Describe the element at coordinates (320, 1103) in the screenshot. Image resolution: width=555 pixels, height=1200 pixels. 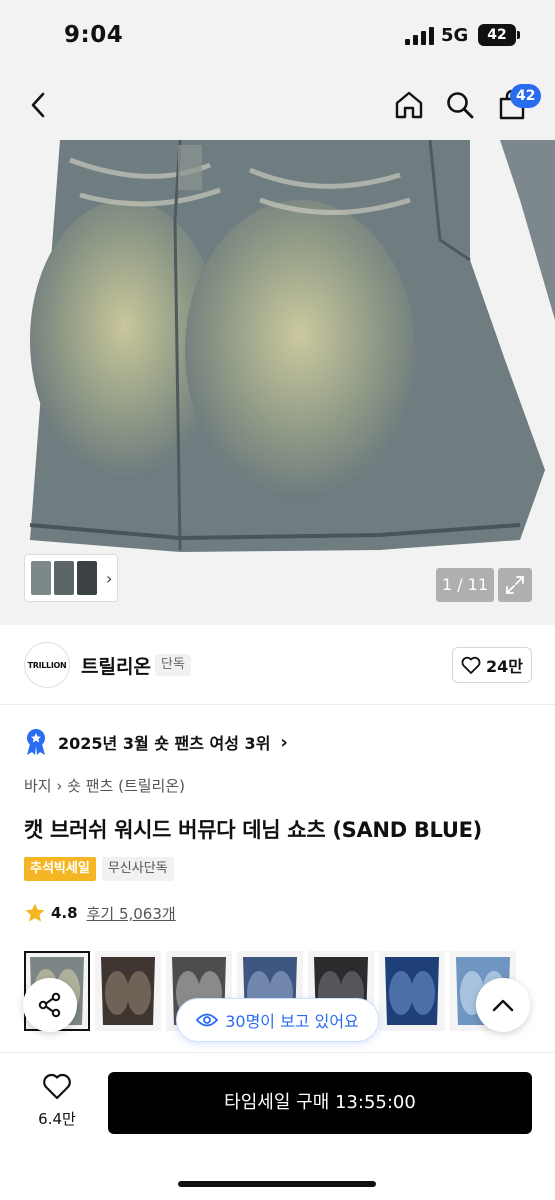
I see `buy-button: 타임세일 구매 13:55:00` at that location.